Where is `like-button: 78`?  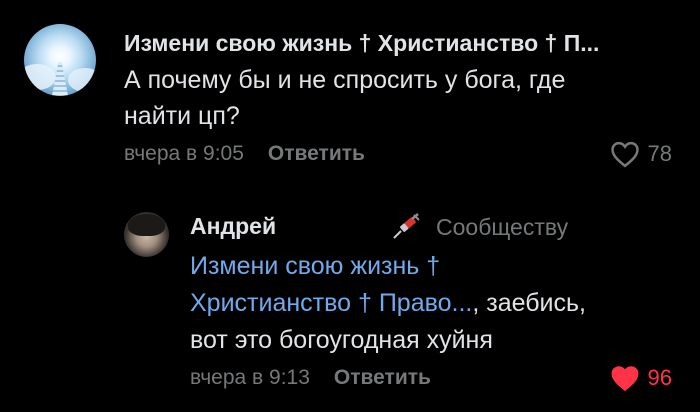
like-button: 78 is located at coordinates (641, 154).